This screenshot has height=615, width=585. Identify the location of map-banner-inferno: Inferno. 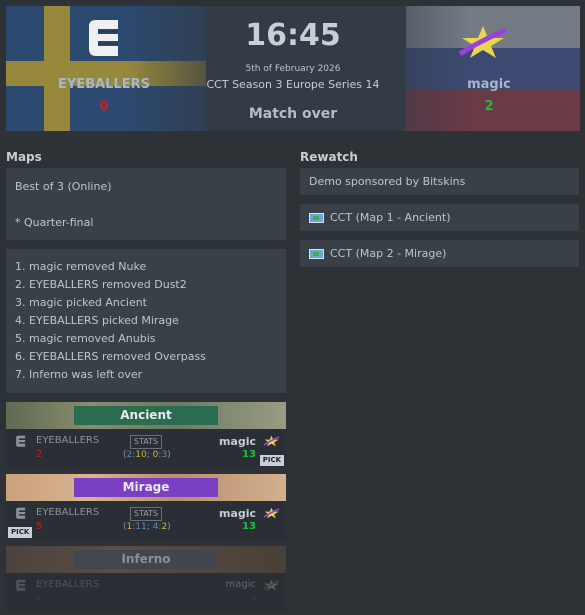
(146, 559).